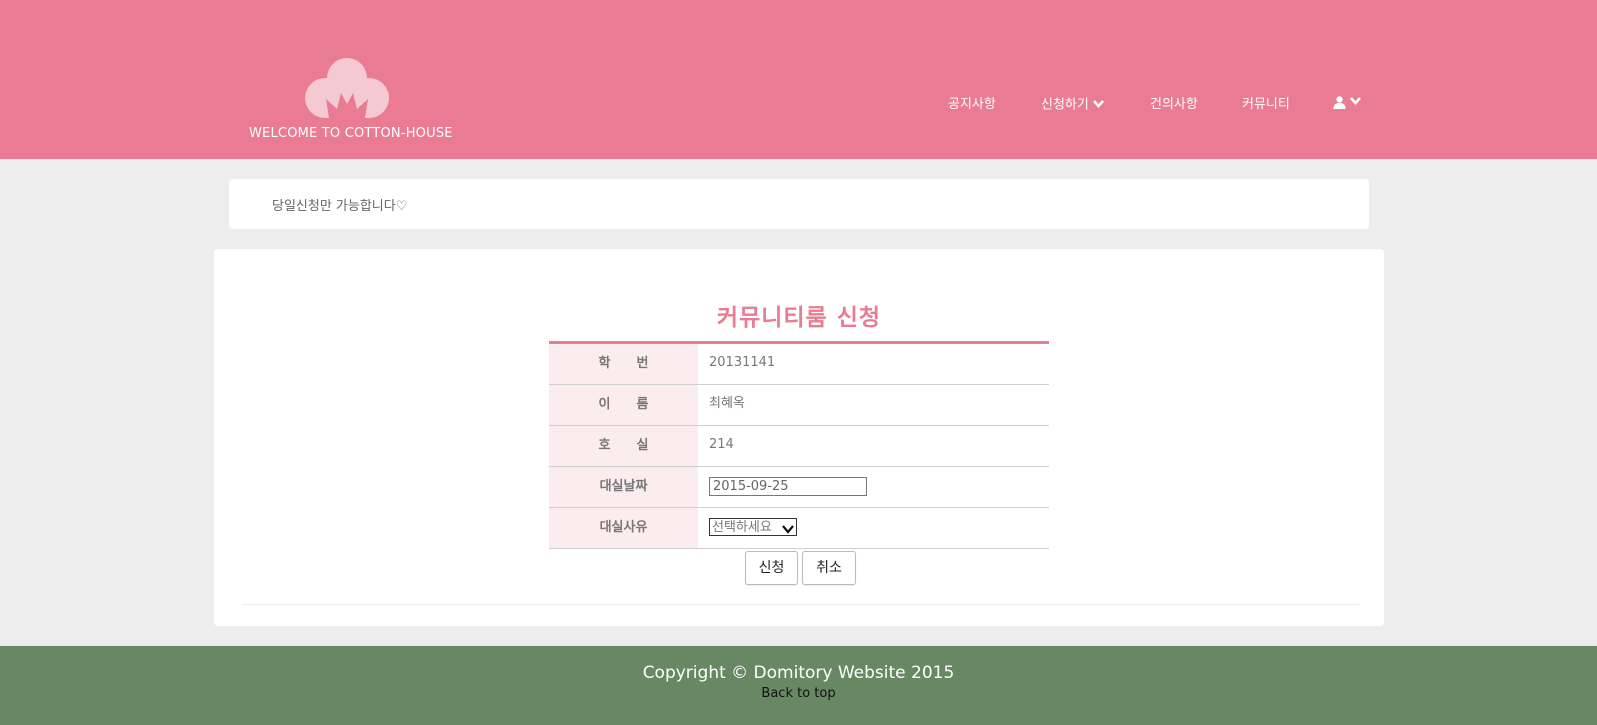 Image resolution: width=1597 pixels, height=725 pixels. Describe the element at coordinates (1347, 102) in the screenshot. I see `nav-item-user-menu` at that location.